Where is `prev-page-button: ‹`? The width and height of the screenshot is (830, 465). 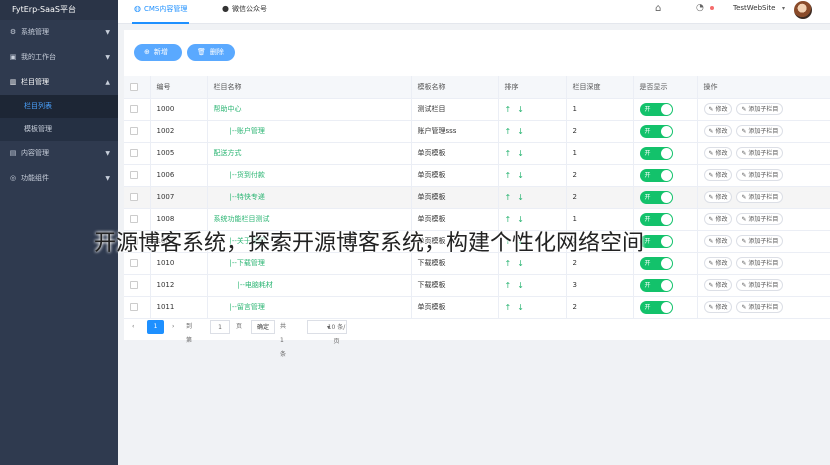
prev-page-button: ‹ is located at coordinates (133, 327).